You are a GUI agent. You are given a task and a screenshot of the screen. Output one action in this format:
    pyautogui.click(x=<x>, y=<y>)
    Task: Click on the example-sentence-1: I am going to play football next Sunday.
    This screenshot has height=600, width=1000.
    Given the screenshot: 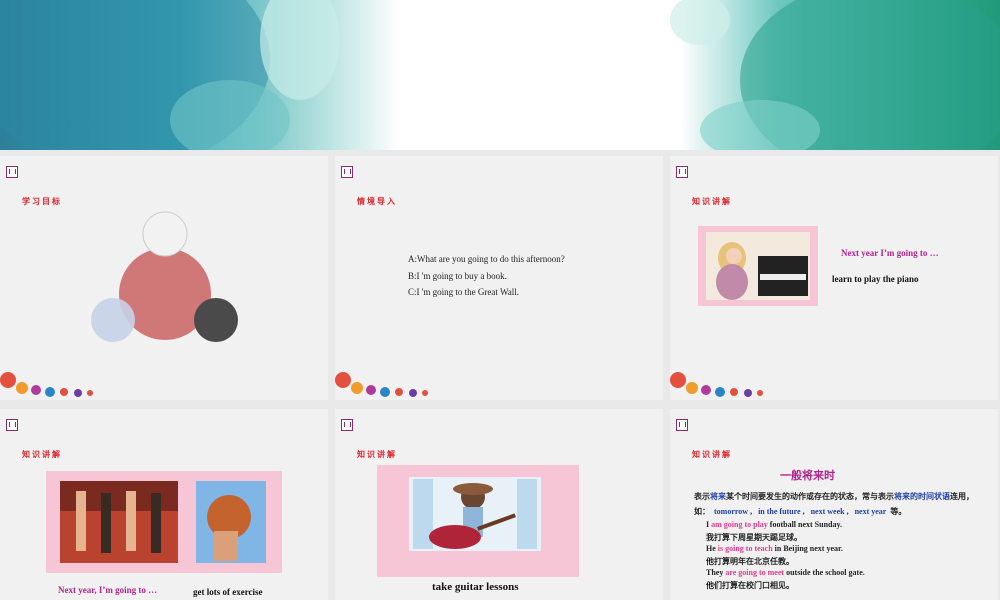 What is the action you would take?
    pyautogui.click(x=774, y=524)
    